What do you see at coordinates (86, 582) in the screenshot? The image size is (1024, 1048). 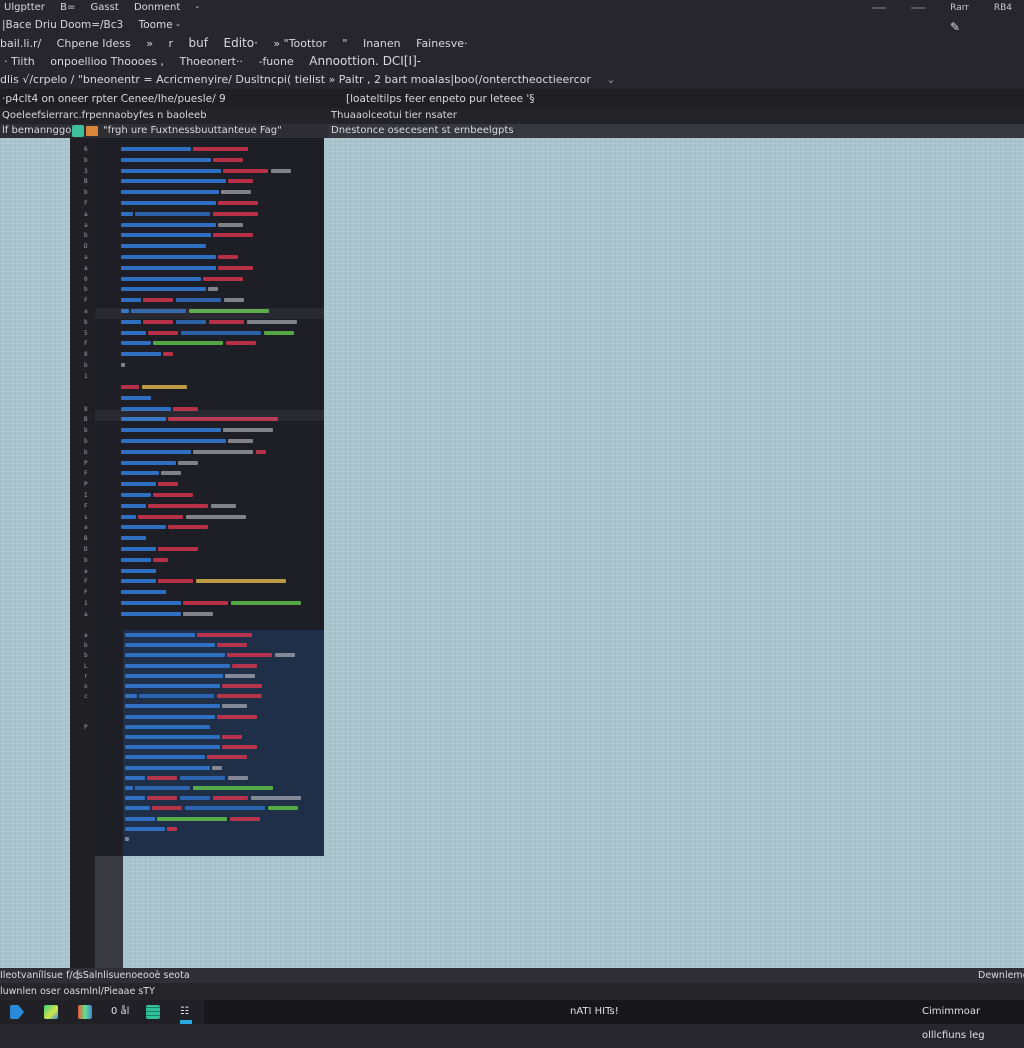 I see `line-number: F` at bounding box center [86, 582].